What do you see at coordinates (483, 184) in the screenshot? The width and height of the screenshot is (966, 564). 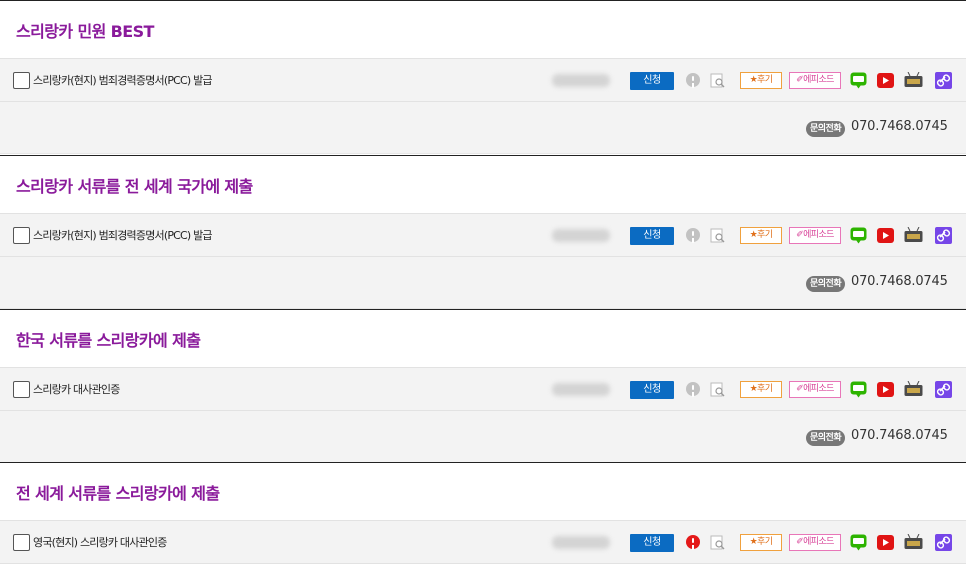 I see `section-header: 스리랑카 서류를 전 세계 국가에 제출` at bounding box center [483, 184].